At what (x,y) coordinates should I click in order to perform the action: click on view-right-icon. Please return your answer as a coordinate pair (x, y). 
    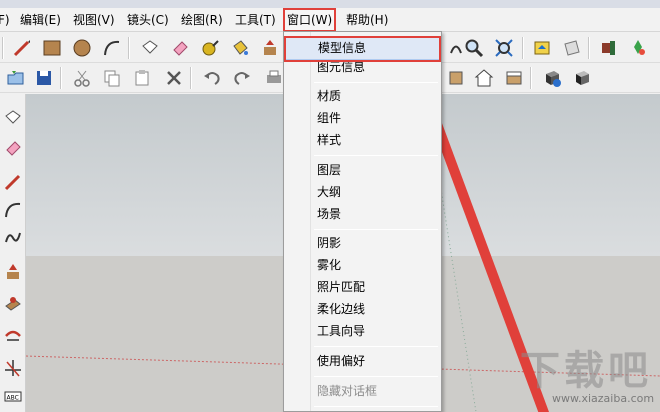
    Looking at the image, I should click on (514, 78).